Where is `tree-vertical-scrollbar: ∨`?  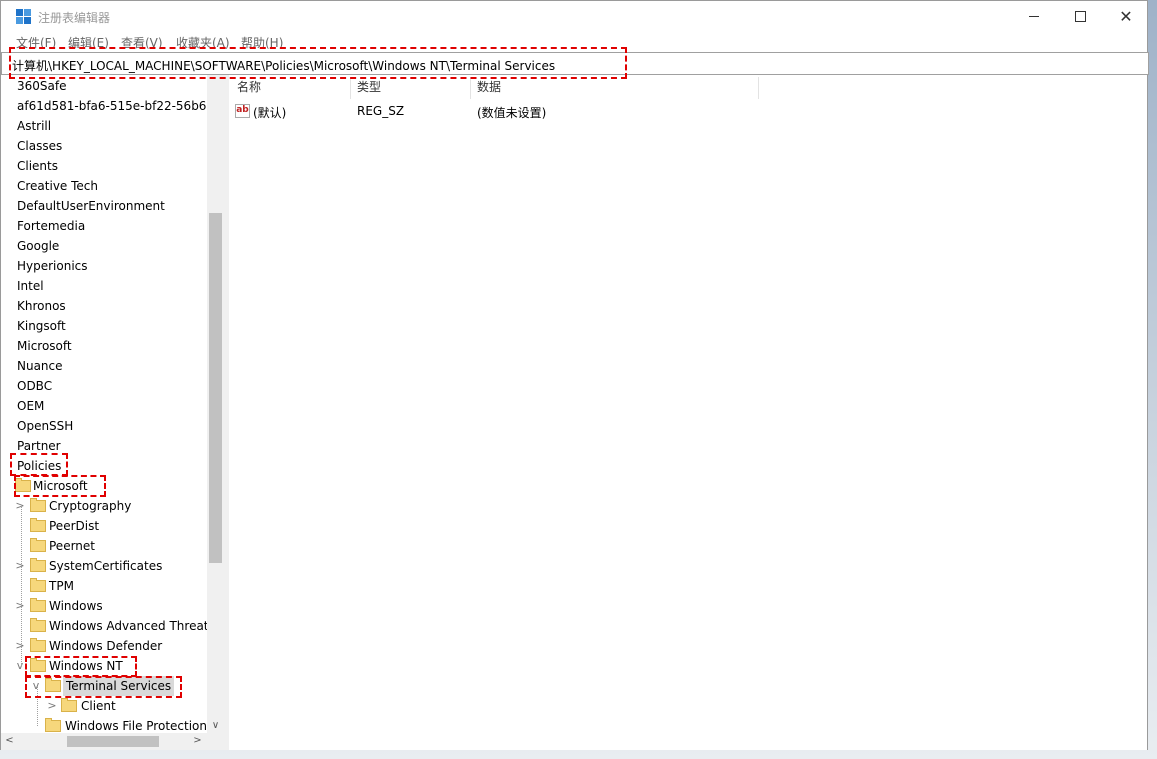 tree-vertical-scrollbar: ∨ is located at coordinates (215, 404).